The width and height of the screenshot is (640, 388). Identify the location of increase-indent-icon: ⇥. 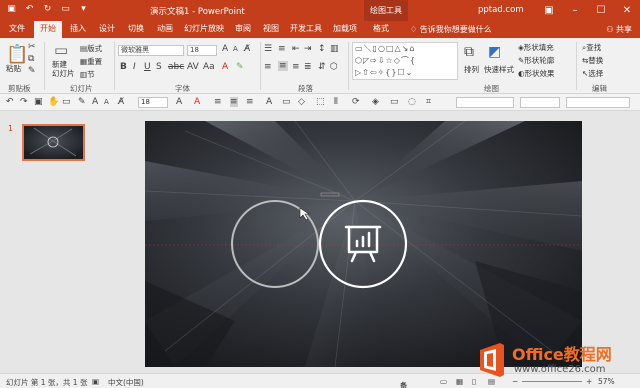
(308, 49).